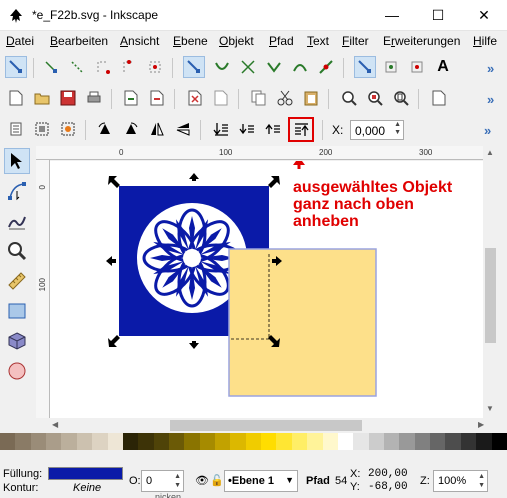  Describe the element at coordinates (481, 424) in the screenshot. I see `scroll-right-icon: ▶` at that location.